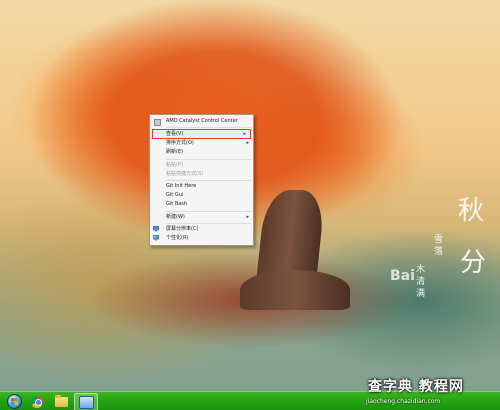 The image size is (500, 410). Describe the element at coordinates (416, 387) in the screenshot. I see `watermark-logo: 查字典 教程网` at that location.